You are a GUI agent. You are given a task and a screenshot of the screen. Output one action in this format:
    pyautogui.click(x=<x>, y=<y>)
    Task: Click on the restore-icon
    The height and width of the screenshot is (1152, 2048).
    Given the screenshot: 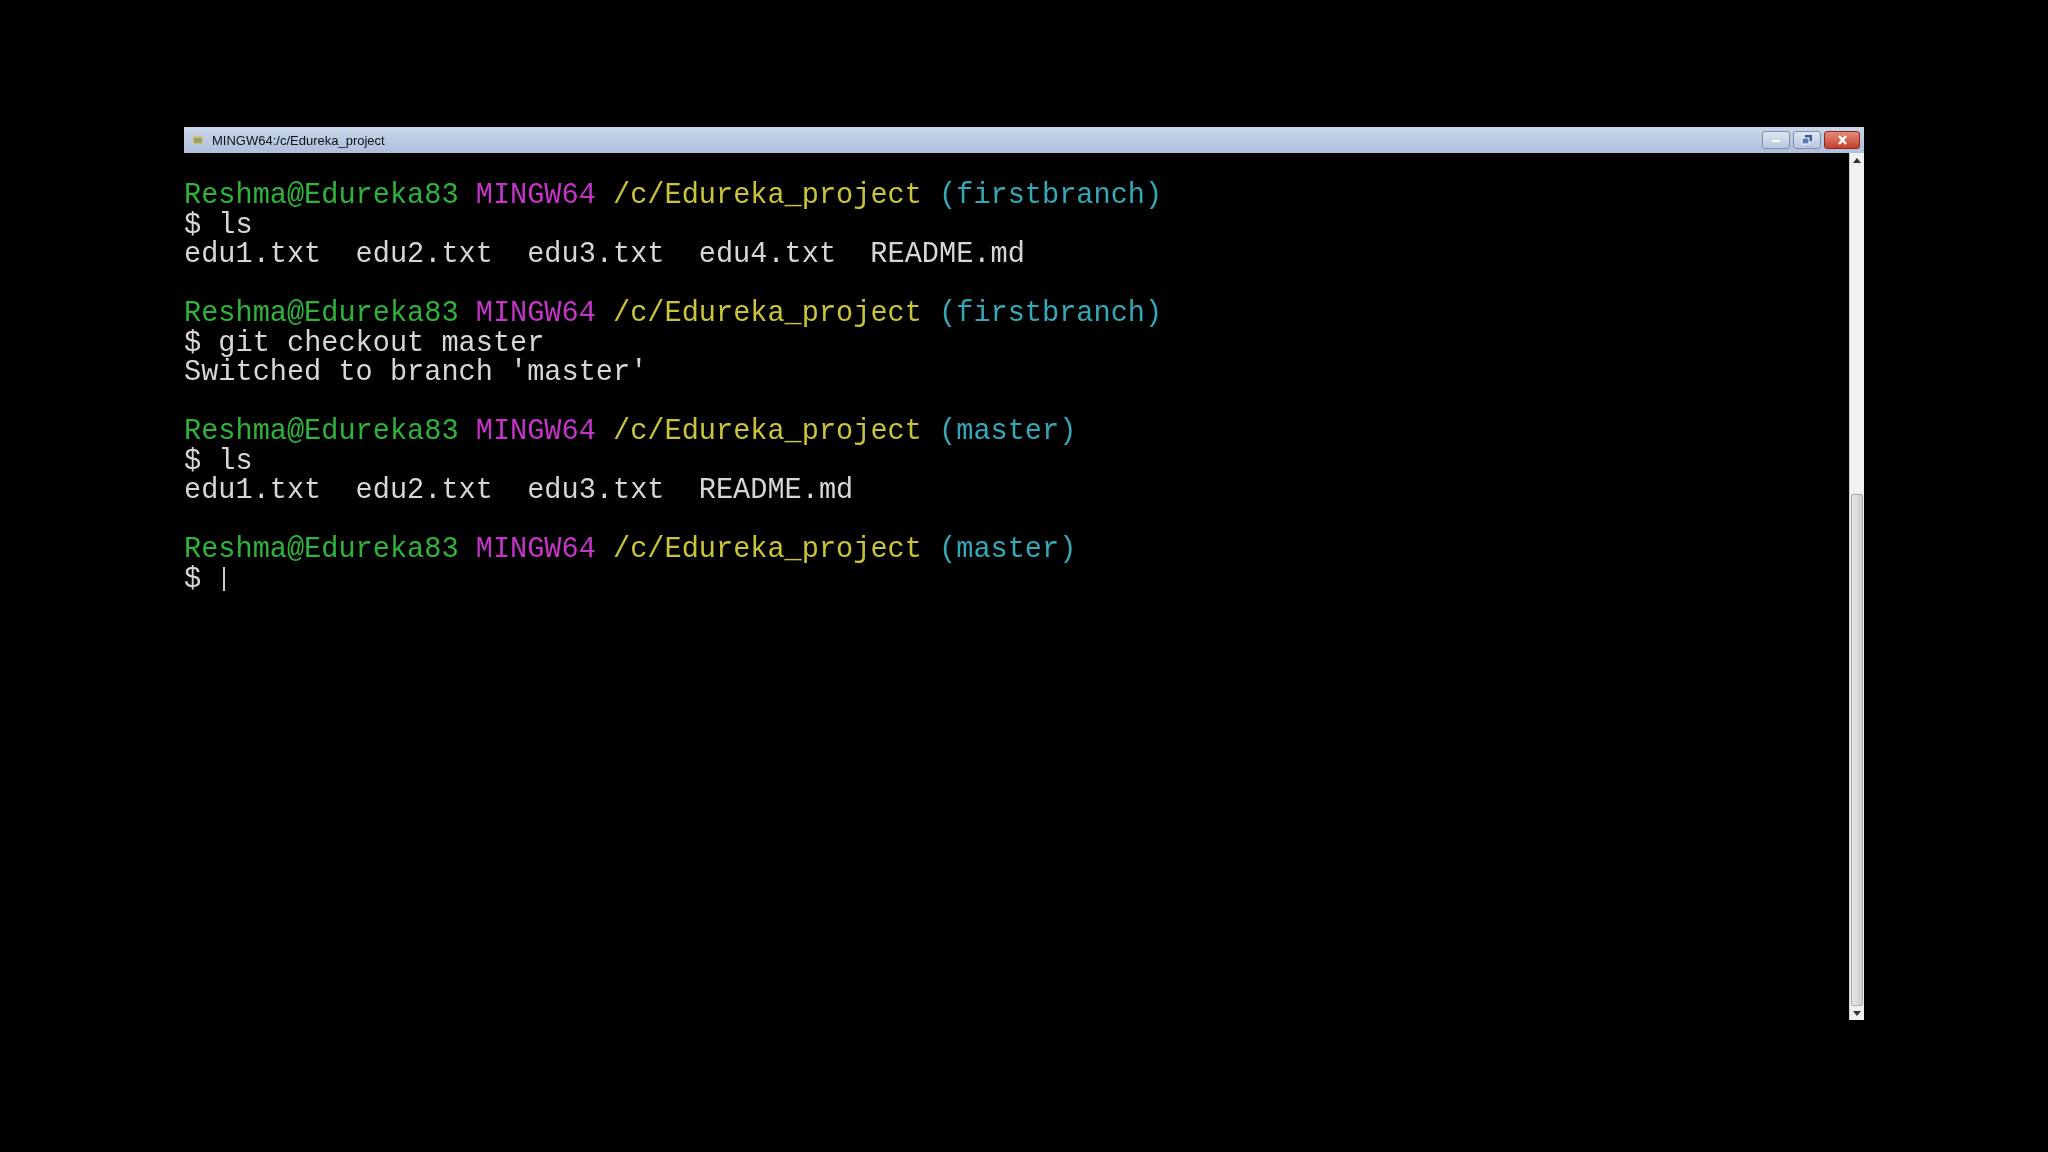 What is the action you would take?
    pyautogui.click(x=1807, y=140)
    